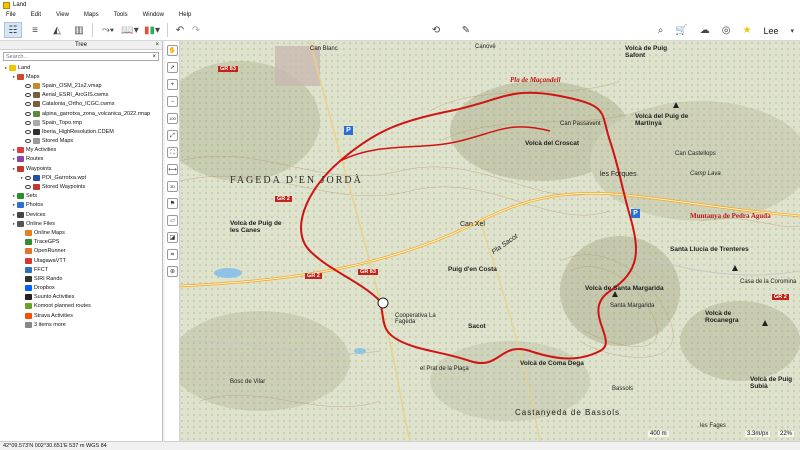  Describe the element at coordinates (50, 324) in the screenshot. I see `tree-item-label: 3 items more` at that location.